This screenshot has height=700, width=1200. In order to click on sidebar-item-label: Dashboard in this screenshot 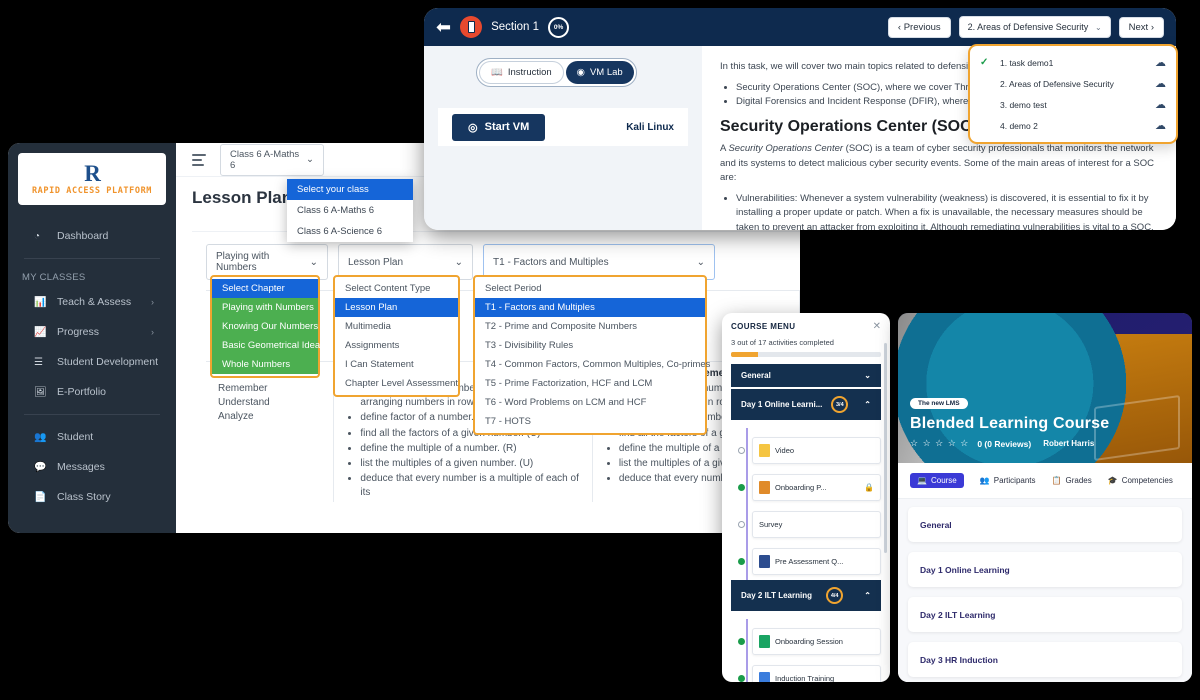, I will do `click(83, 236)`.